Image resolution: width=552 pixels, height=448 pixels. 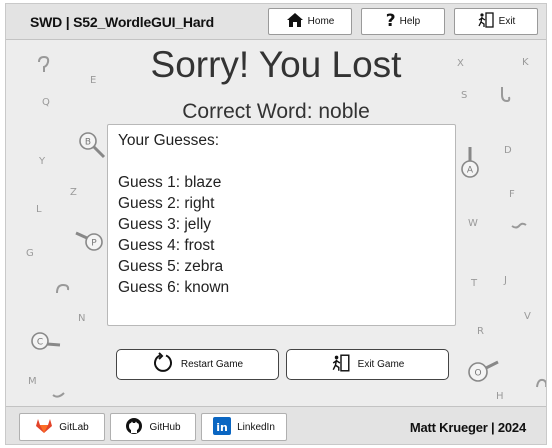 What do you see at coordinates (505, 280) in the screenshot?
I see `bg-letter: J` at bounding box center [505, 280].